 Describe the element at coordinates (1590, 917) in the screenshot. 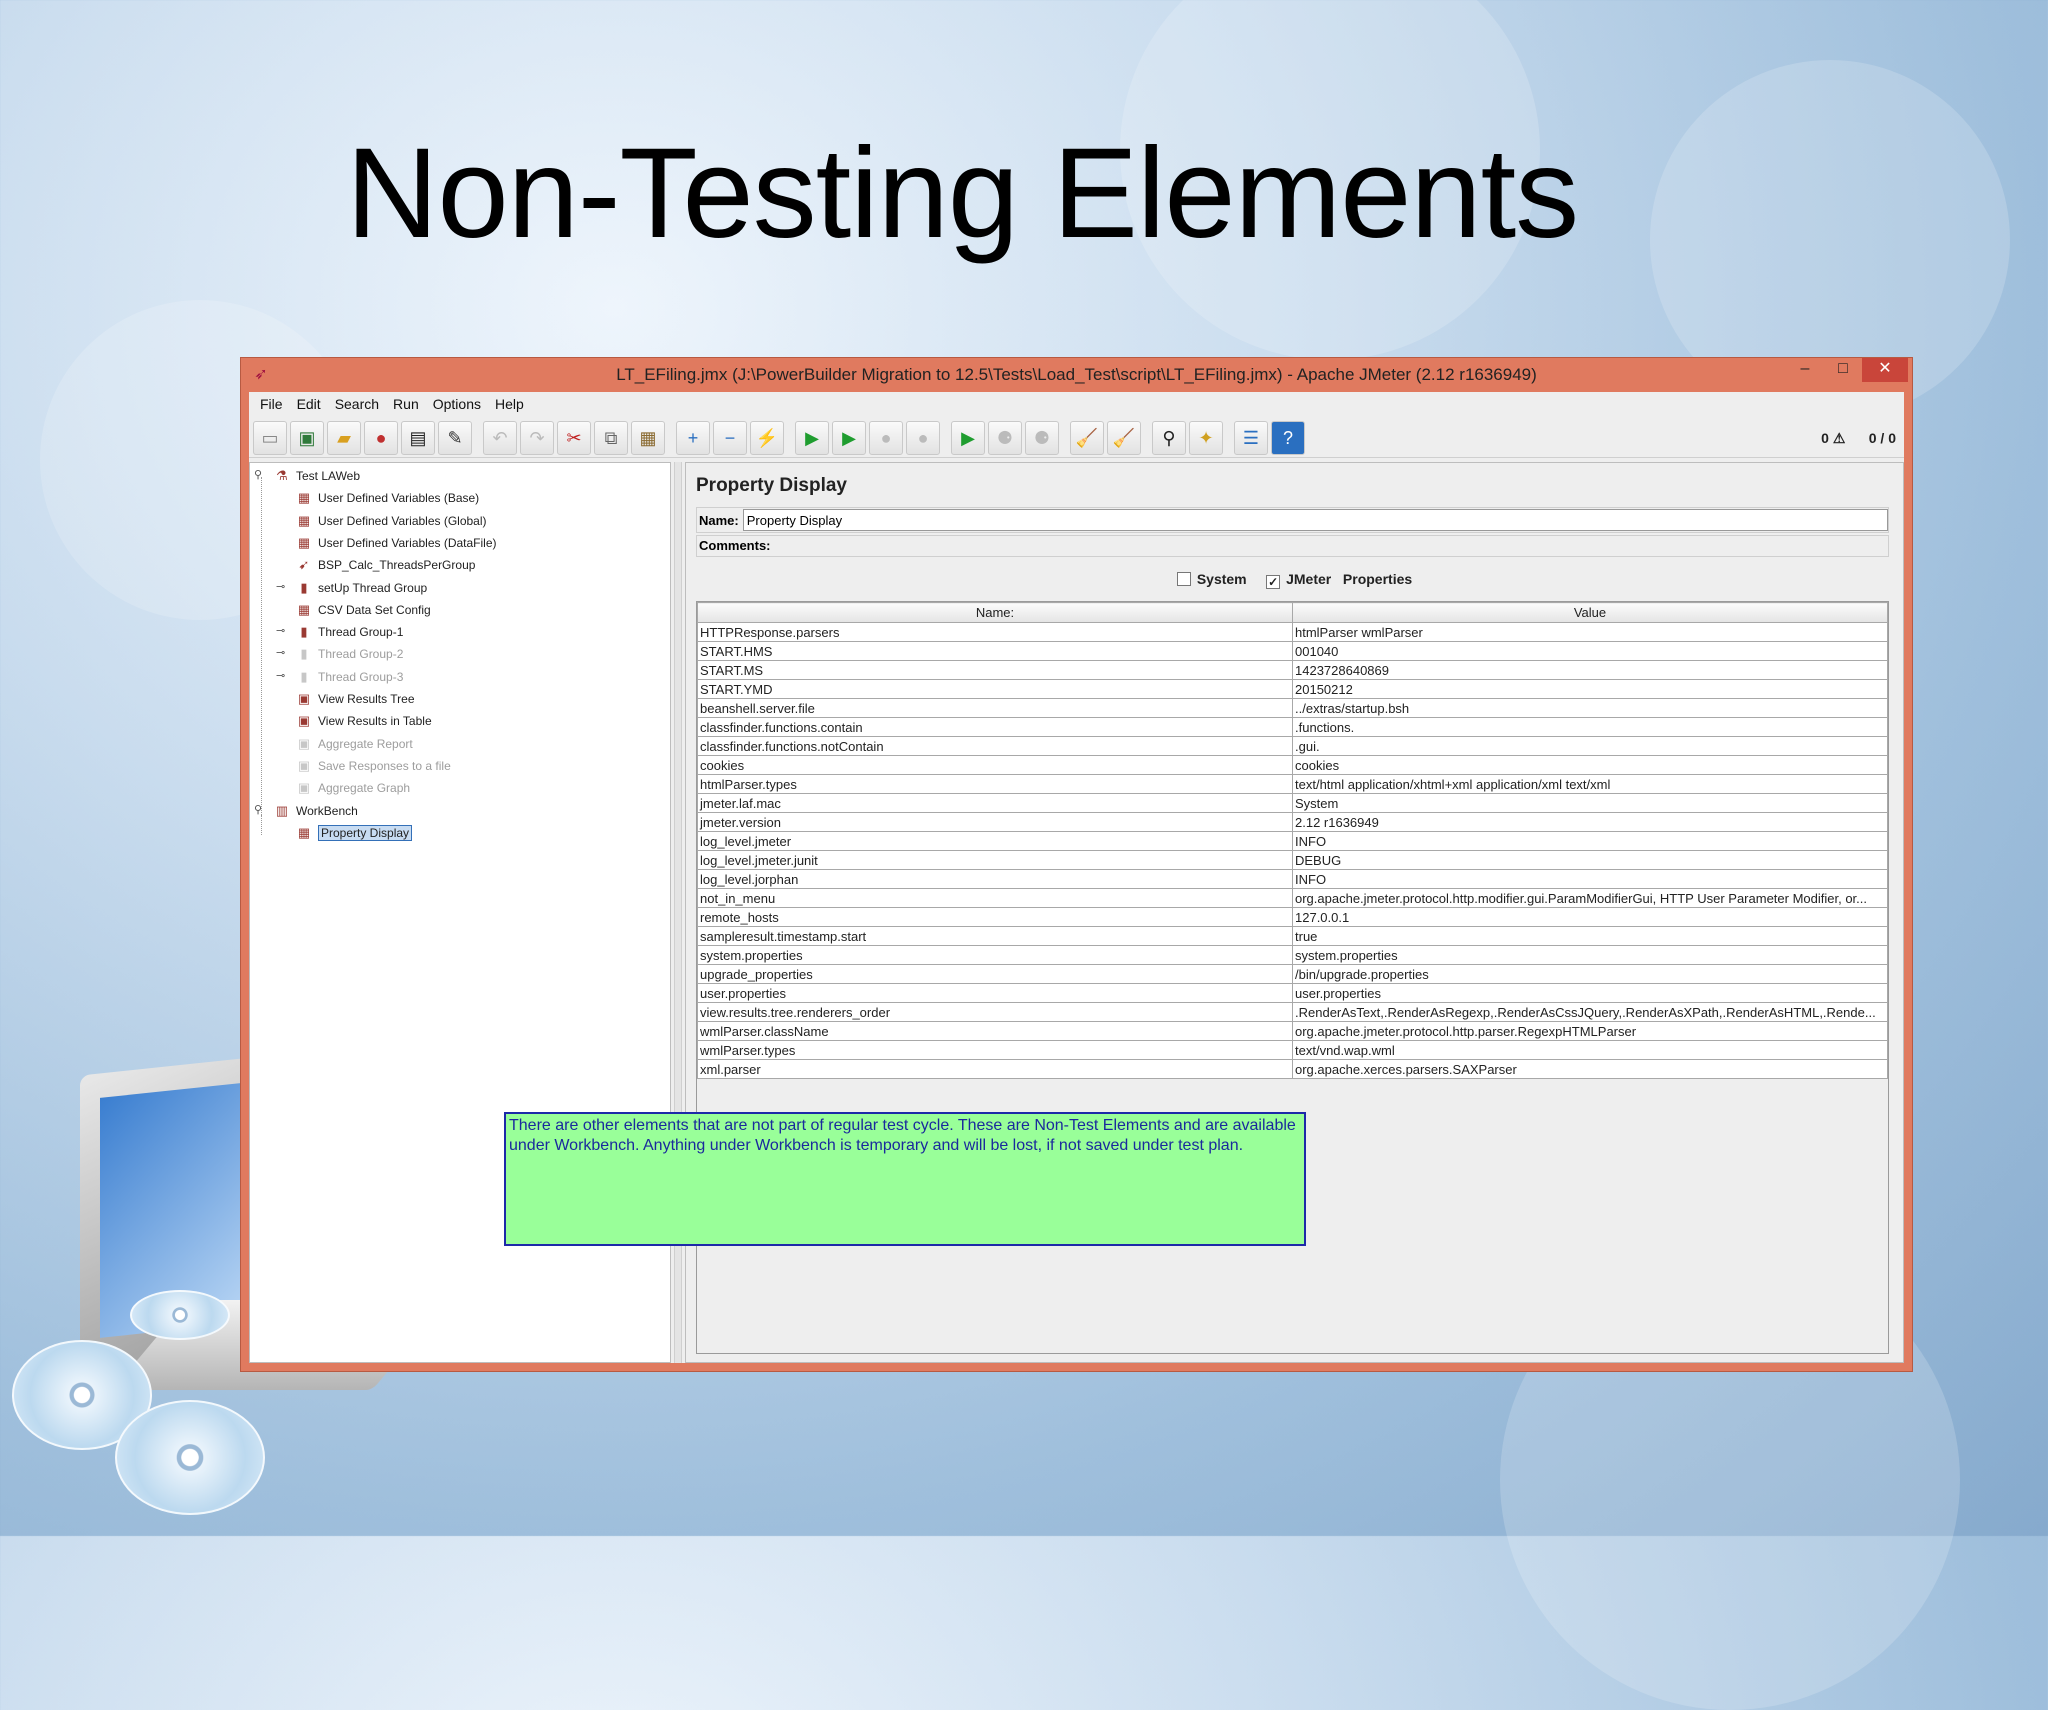

I see `property-value-cell: 127.0.0.1` at that location.